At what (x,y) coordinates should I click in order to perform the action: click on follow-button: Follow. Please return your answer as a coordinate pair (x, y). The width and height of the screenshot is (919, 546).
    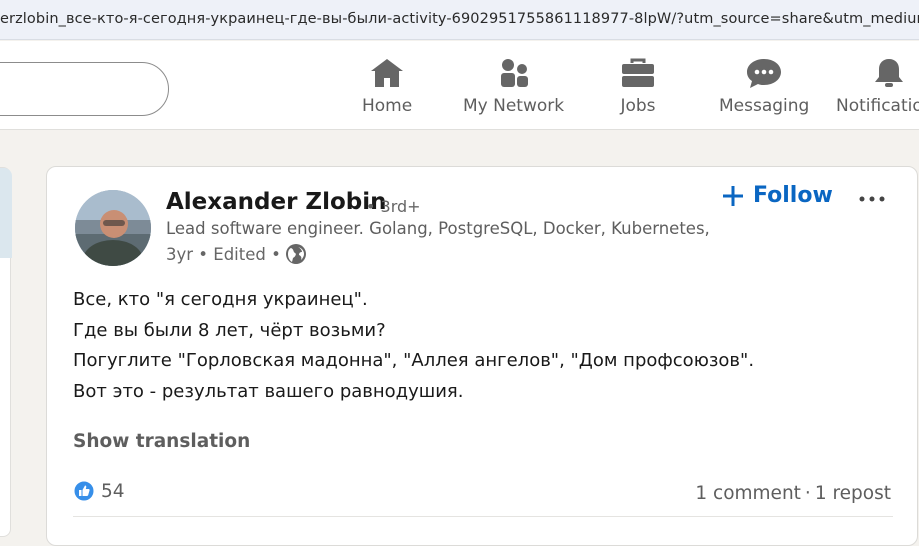
    Looking at the image, I should click on (778, 195).